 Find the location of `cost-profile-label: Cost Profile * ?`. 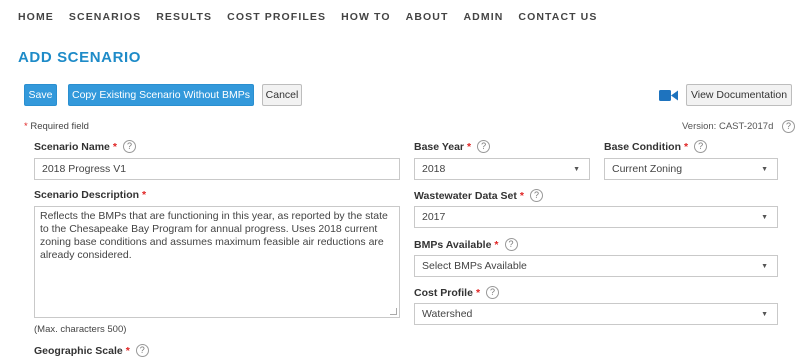

cost-profile-label: Cost Profile * ? is located at coordinates (457, 292).